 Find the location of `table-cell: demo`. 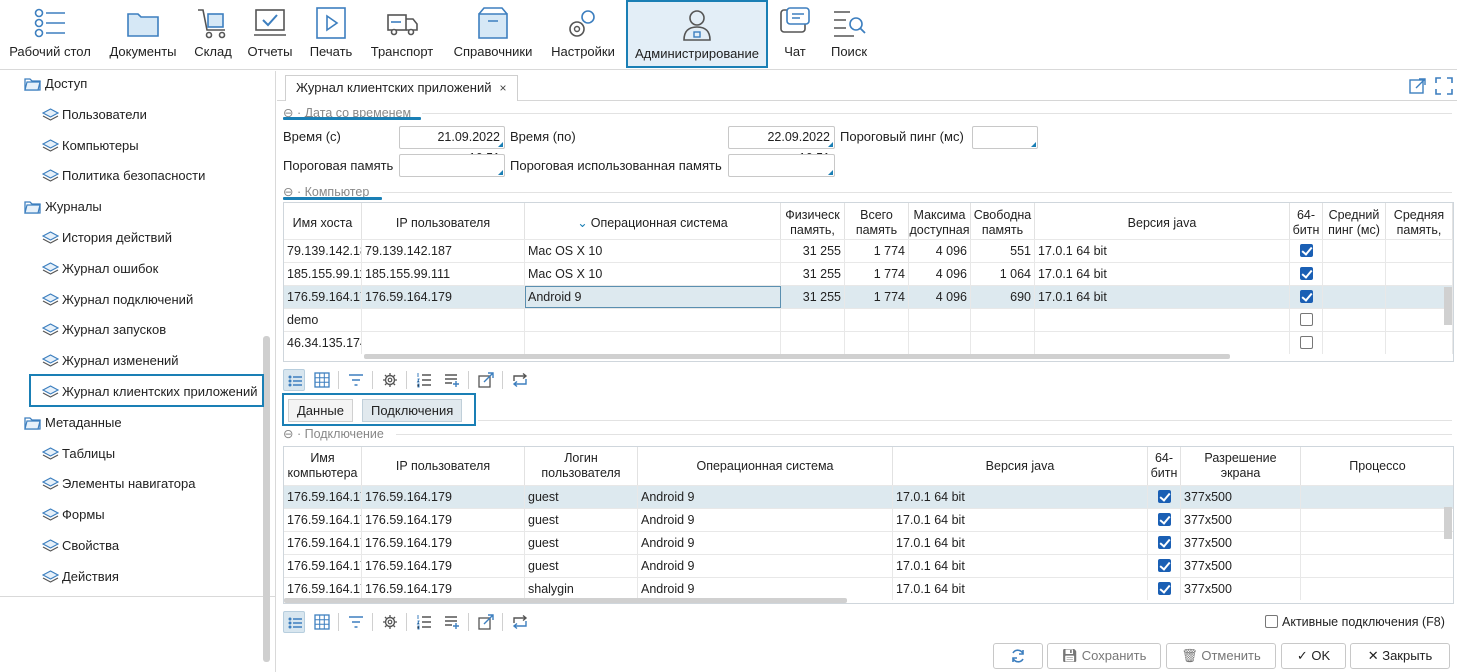

table-cell: demo is located at coordinates (323, 320).